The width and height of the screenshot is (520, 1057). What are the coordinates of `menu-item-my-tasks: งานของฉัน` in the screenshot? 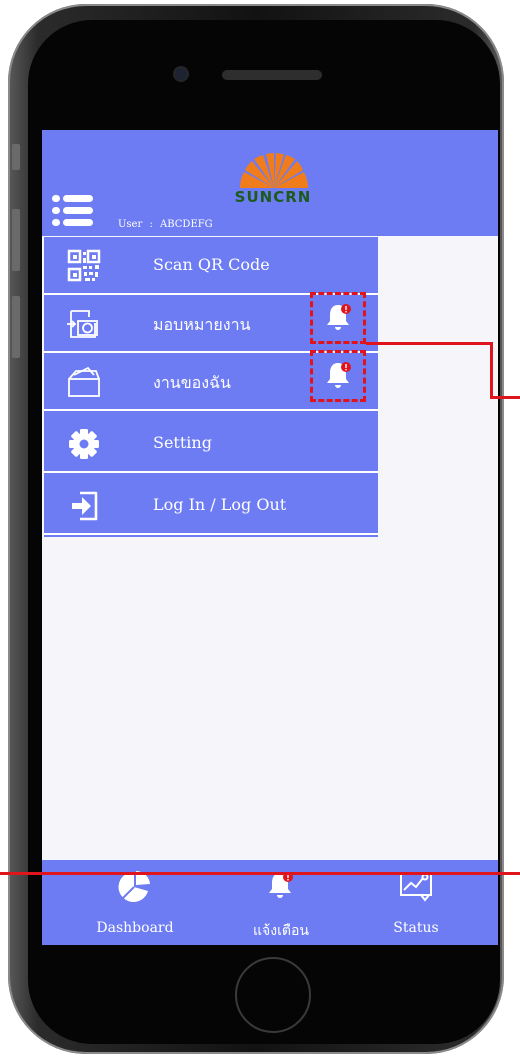 It's located at (211, 380).